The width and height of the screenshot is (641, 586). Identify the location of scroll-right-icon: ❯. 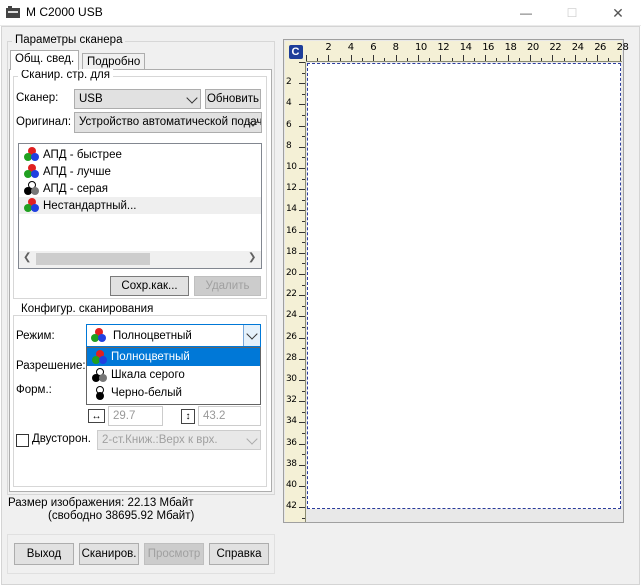
(252, 257).